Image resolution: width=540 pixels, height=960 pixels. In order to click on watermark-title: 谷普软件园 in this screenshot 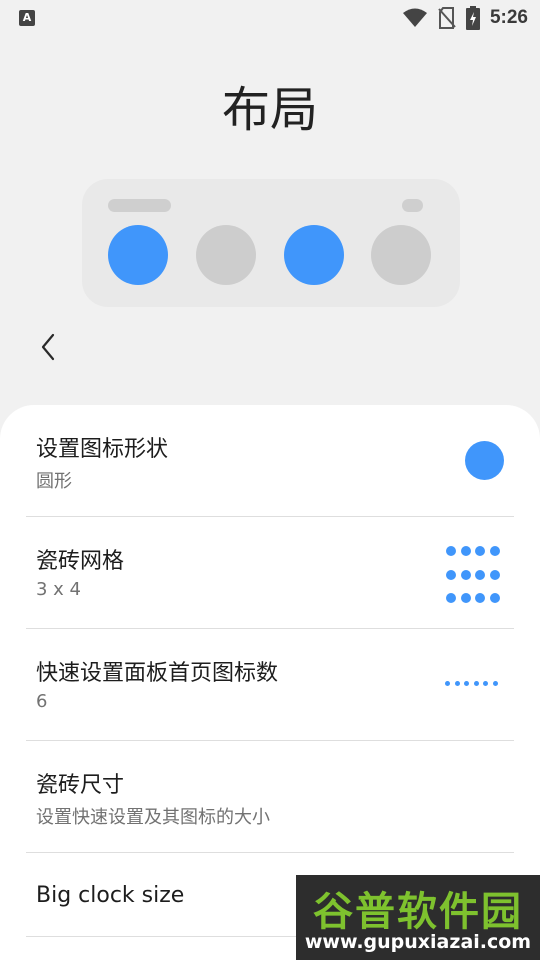, I will do `click(418, 912)`.